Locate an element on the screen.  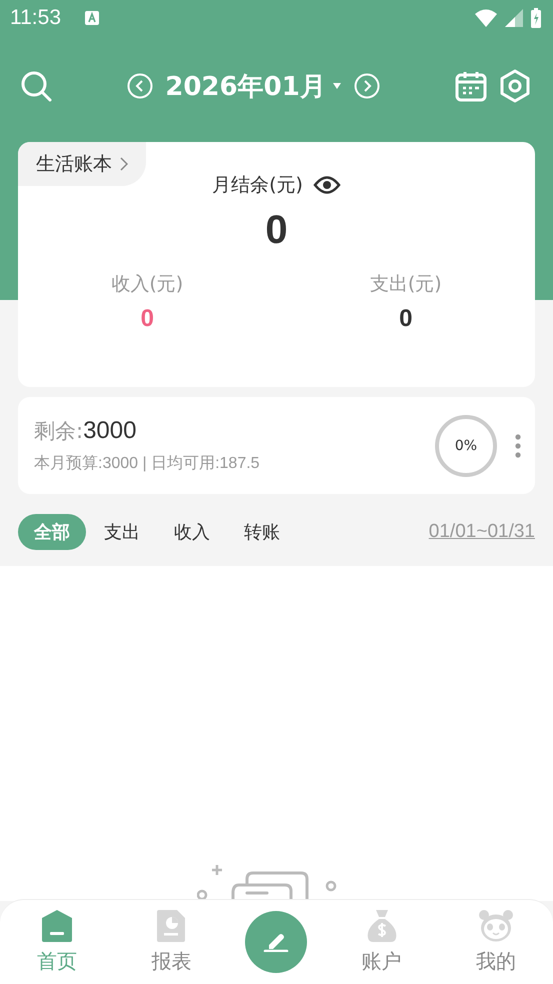
more-icon is located at coordinates (518, 446).